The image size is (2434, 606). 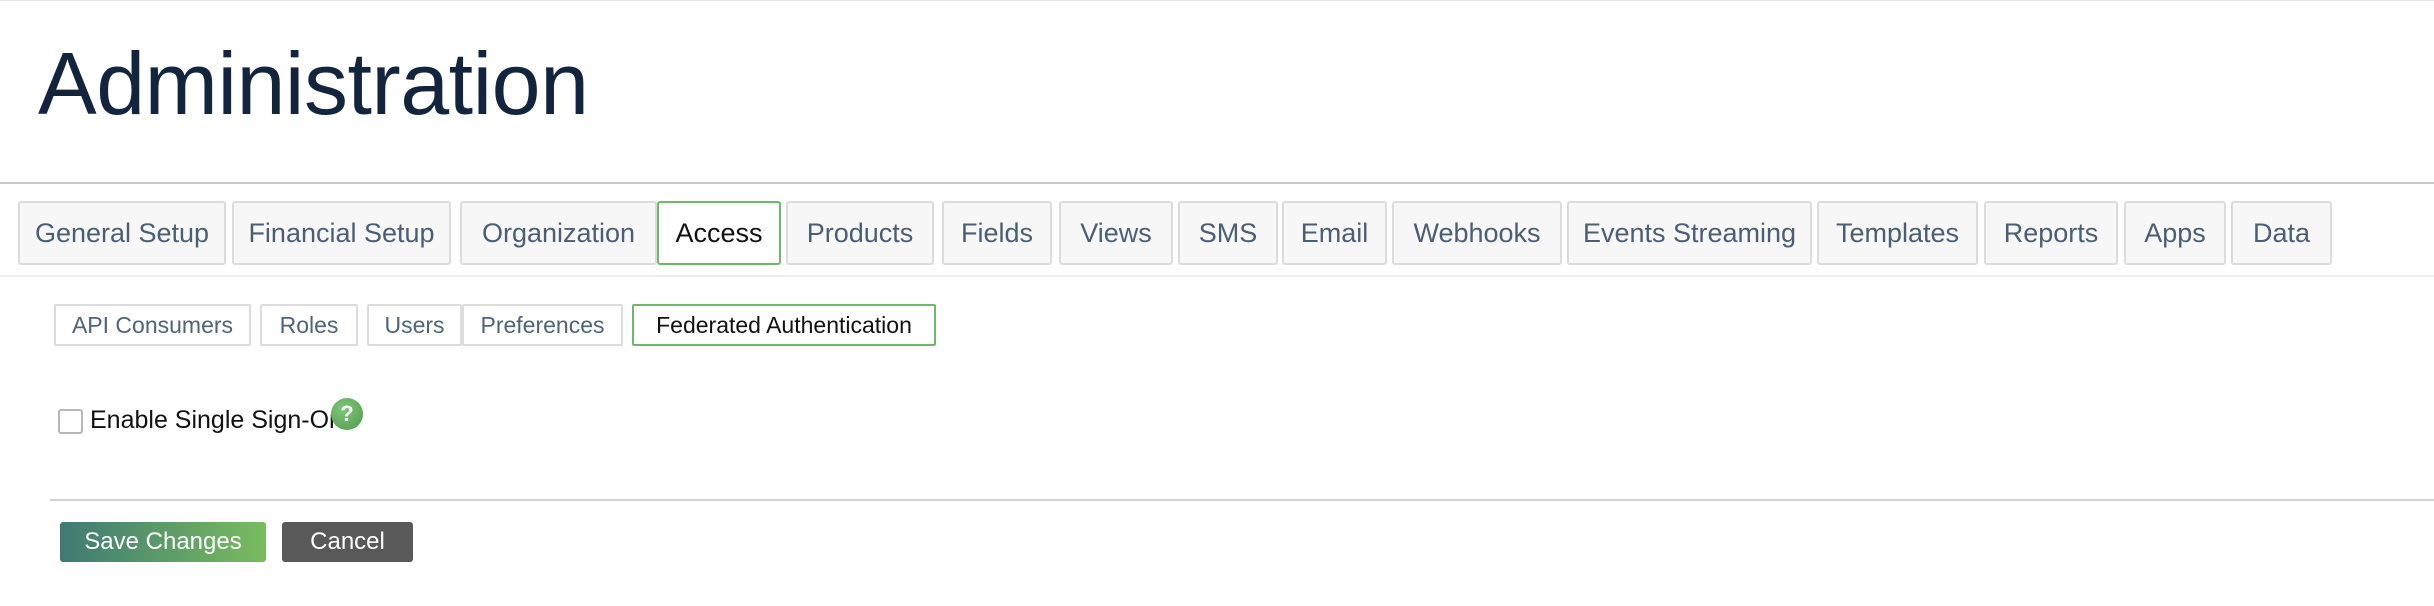 What do you see at coordinates (1228, 233) in the screenshot?
I see `tab-sms: SMS` at bounding box center [1228, 233].